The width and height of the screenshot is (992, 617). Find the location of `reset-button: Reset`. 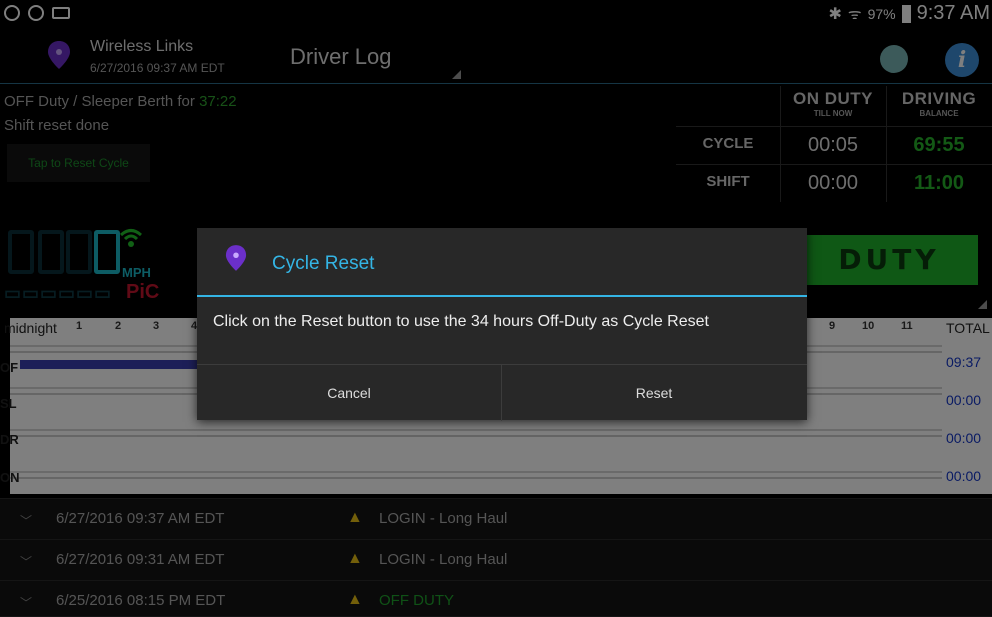

reset-button: Reset is located at coordinates (654, 393).